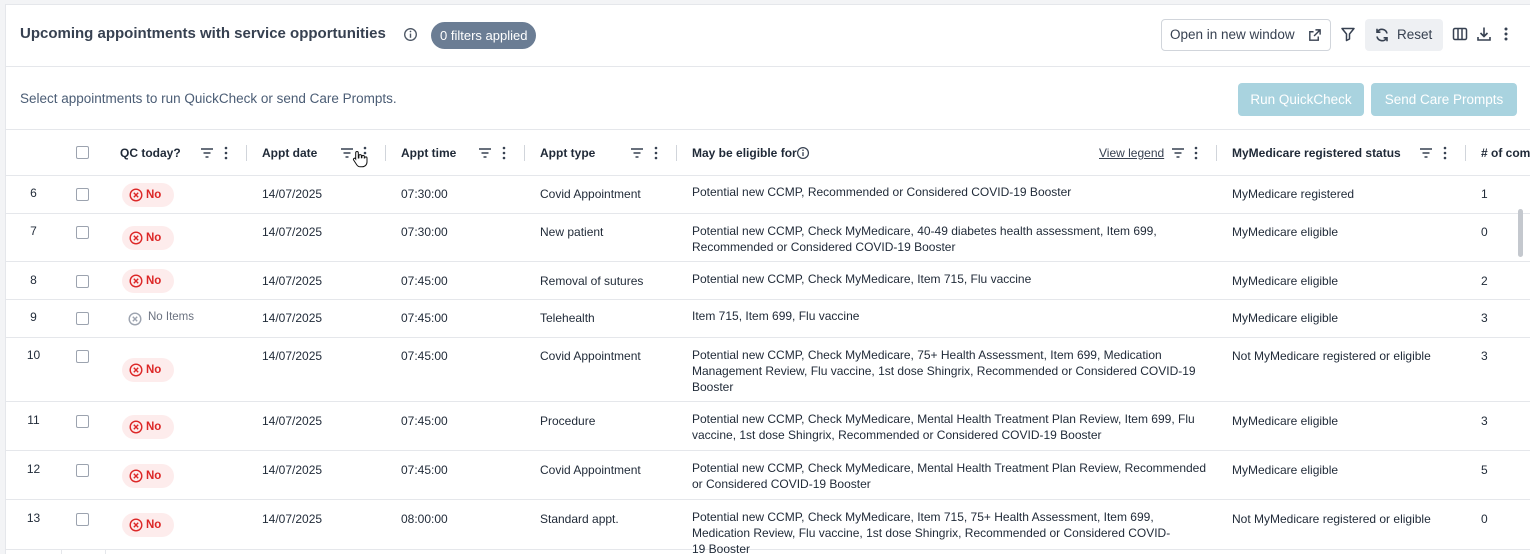 This screenshot has height=554, width=1530. I want to click on count-value: 2, so click(1484, 281).